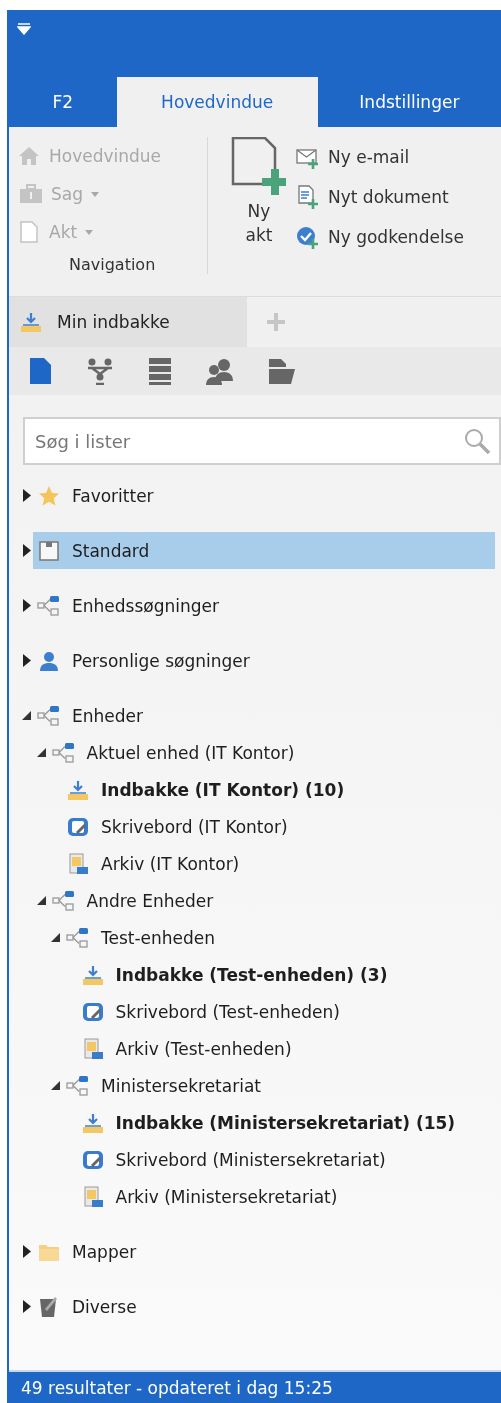  I want to click on tree-item: Mapper, so click(85, 1251).